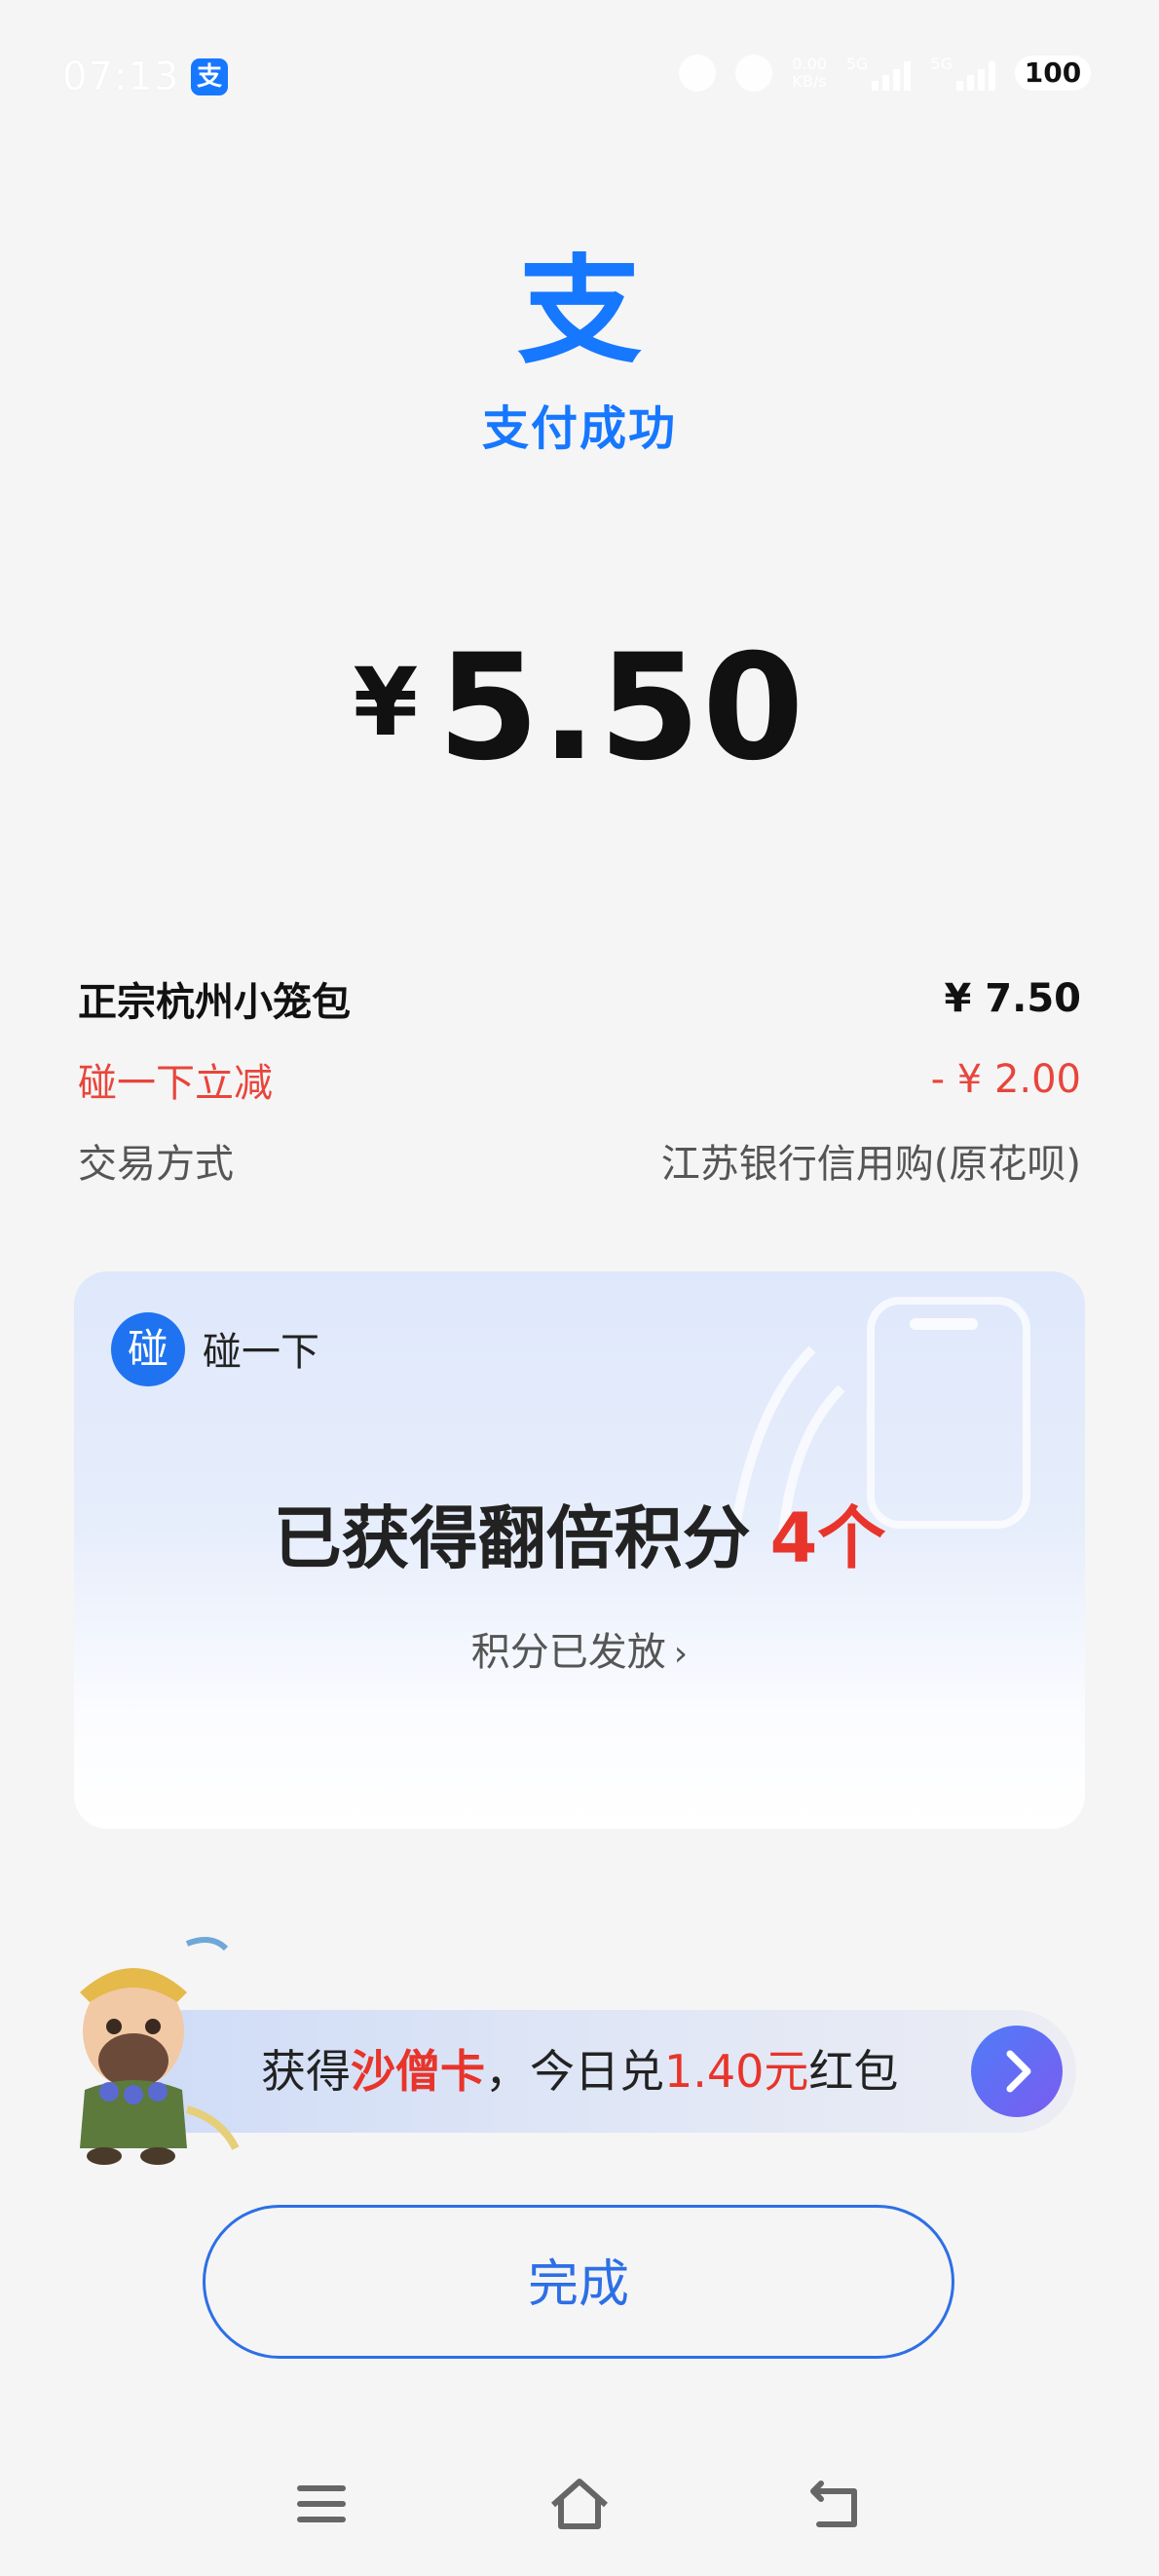  I want to click on status-time: 07:13, so click(121, 77).